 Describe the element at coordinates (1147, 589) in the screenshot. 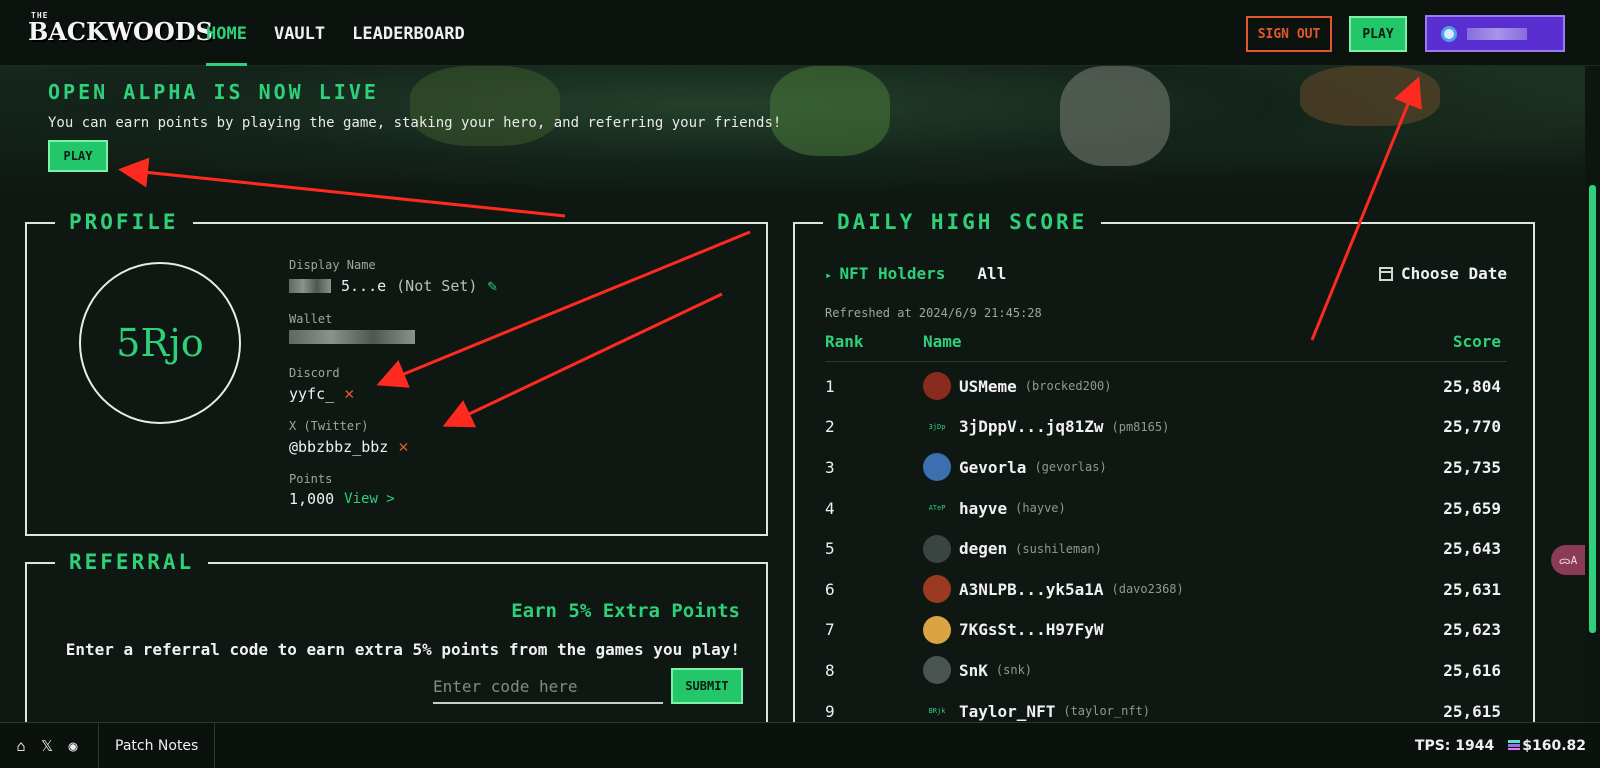

I see `player-handle: (davo2368)` at that location.